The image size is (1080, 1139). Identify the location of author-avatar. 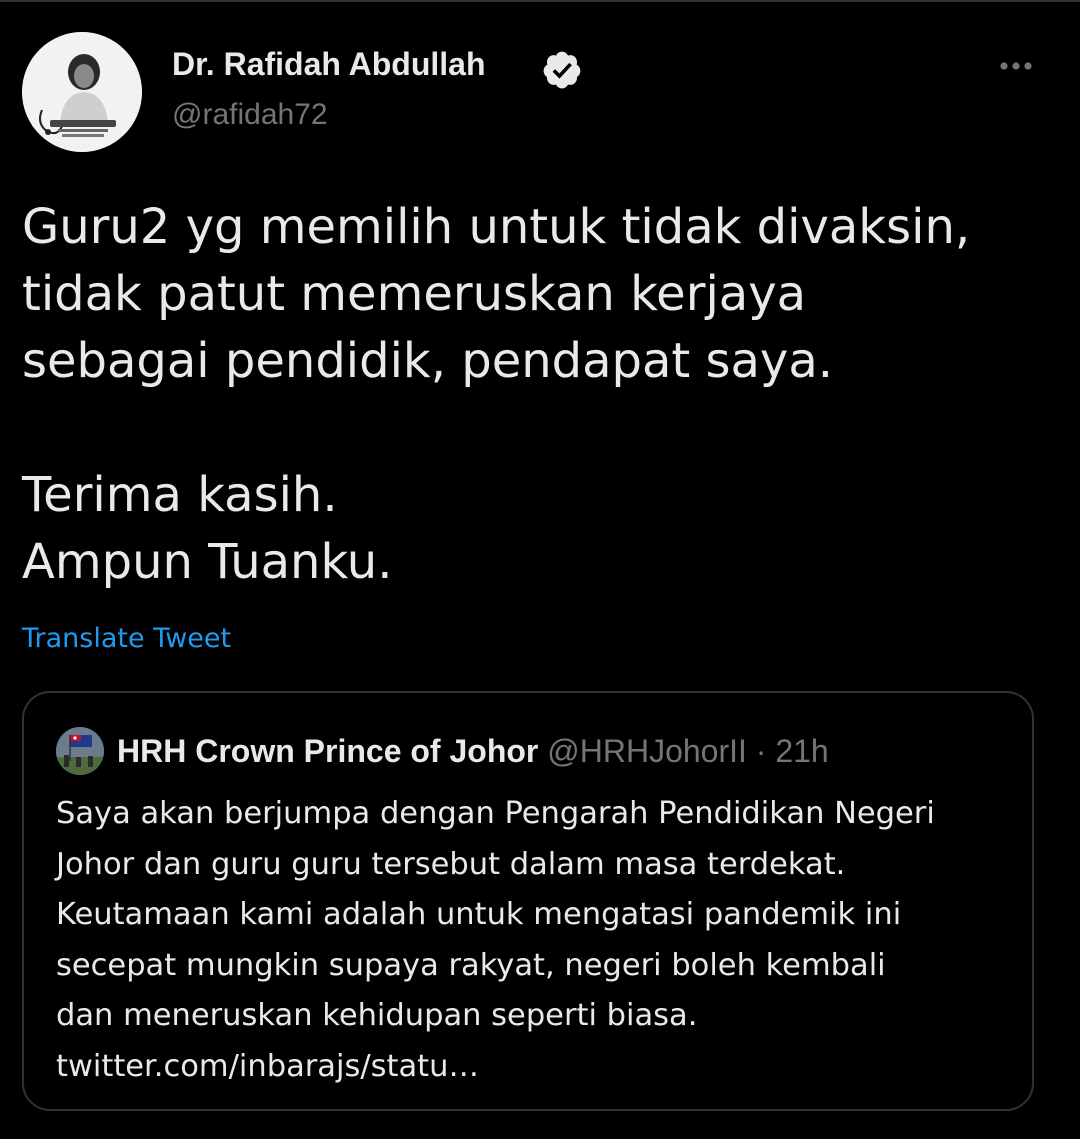
(82, 92).